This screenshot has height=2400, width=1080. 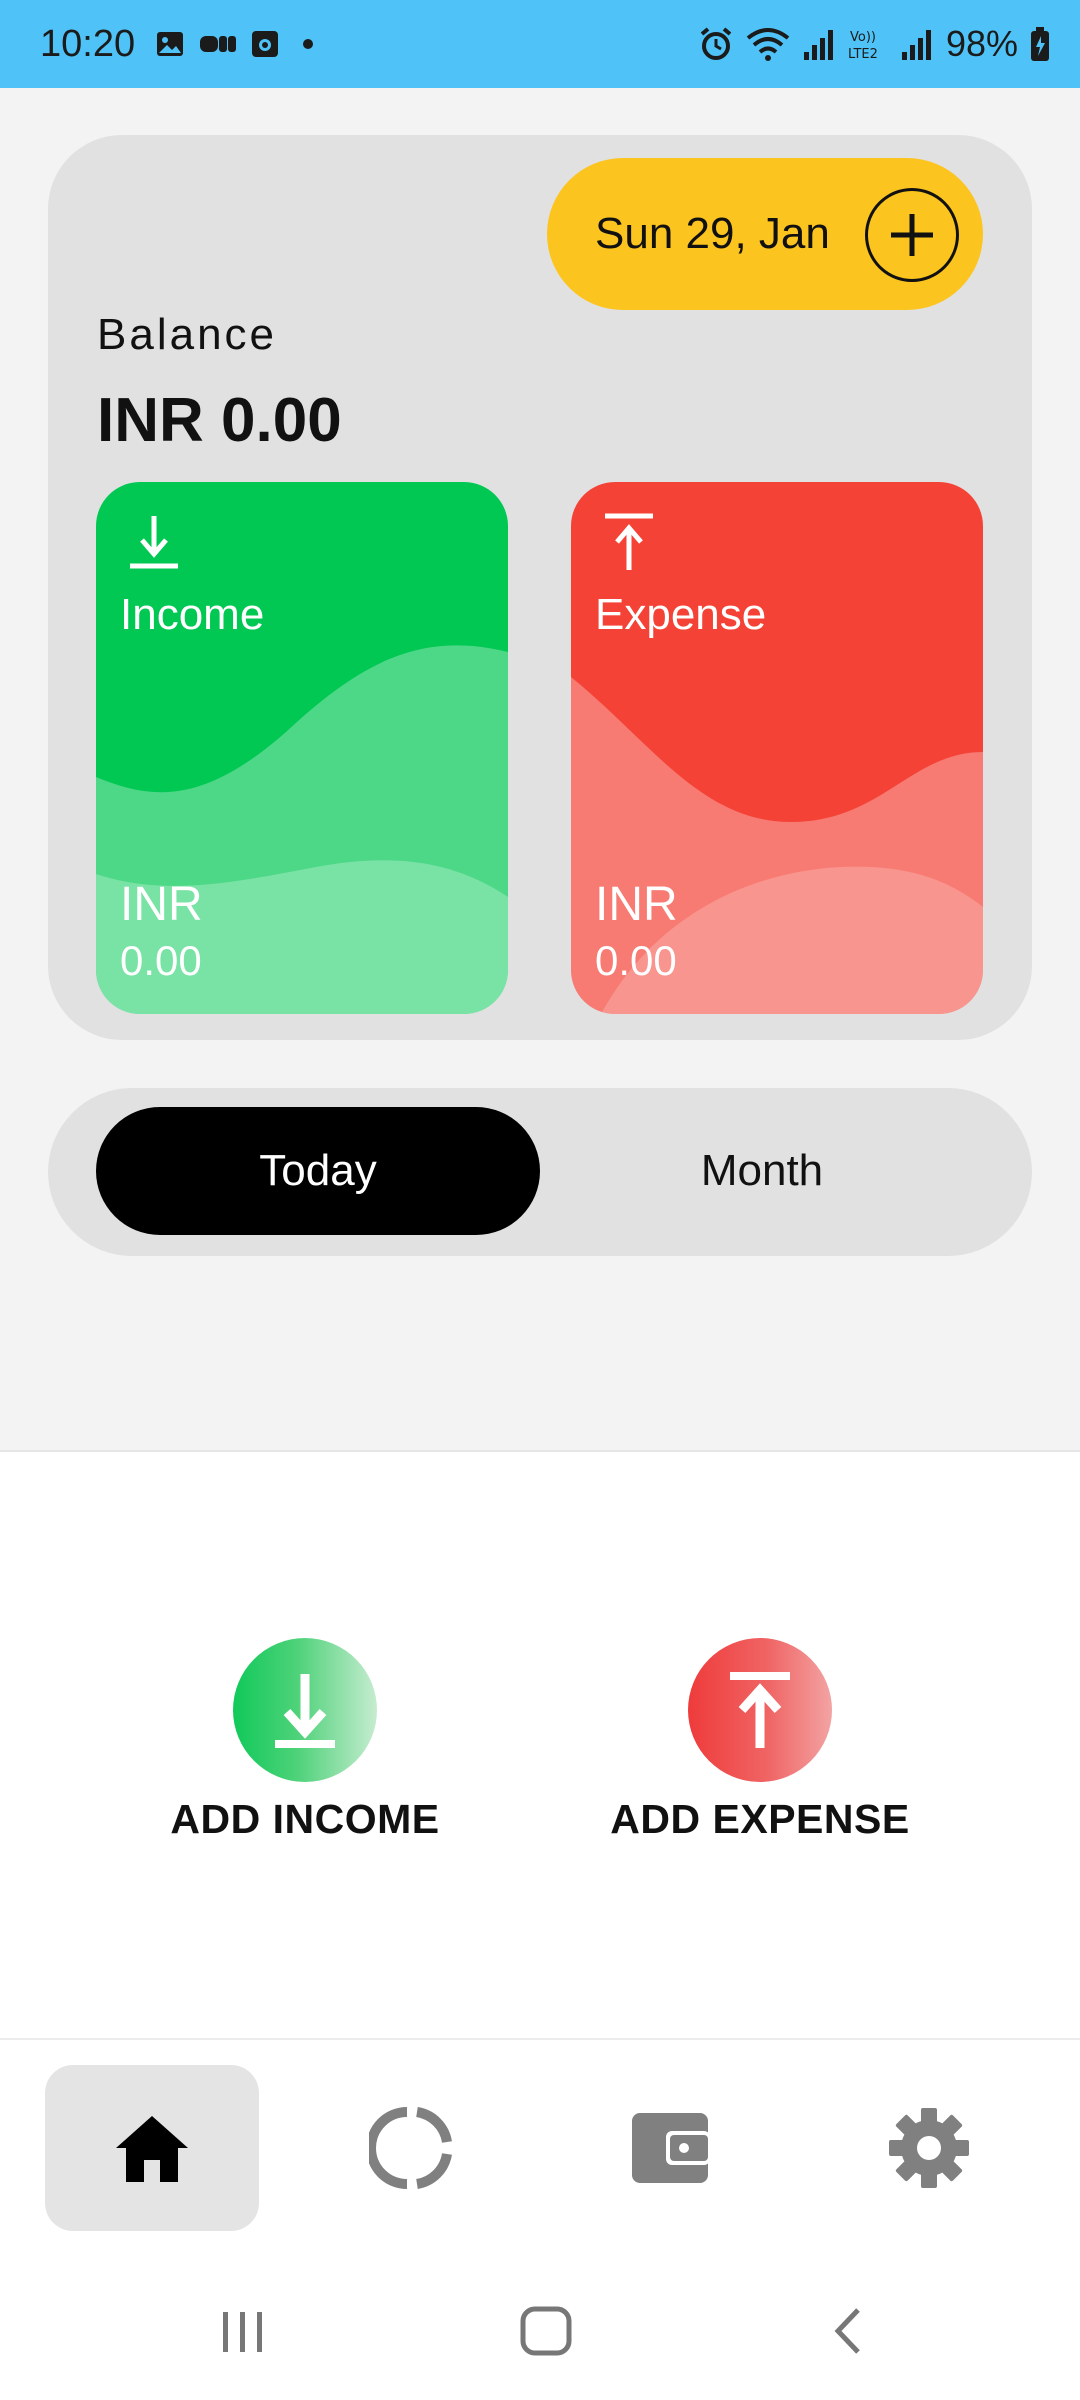 What do you see at coordinates (192, 614) in the screenshot?
I see `income-title: Income` at bounding box center [192, 614].